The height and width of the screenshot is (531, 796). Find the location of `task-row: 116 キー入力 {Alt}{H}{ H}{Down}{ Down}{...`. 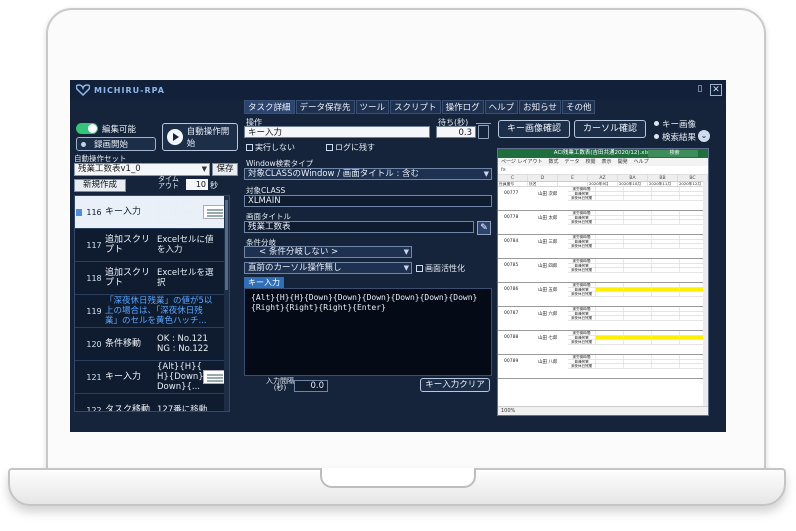

task-row: 116 キー入力 {Alt}{H}{ H}{Down}{ Down}{... is located at coordinates (152, 212).